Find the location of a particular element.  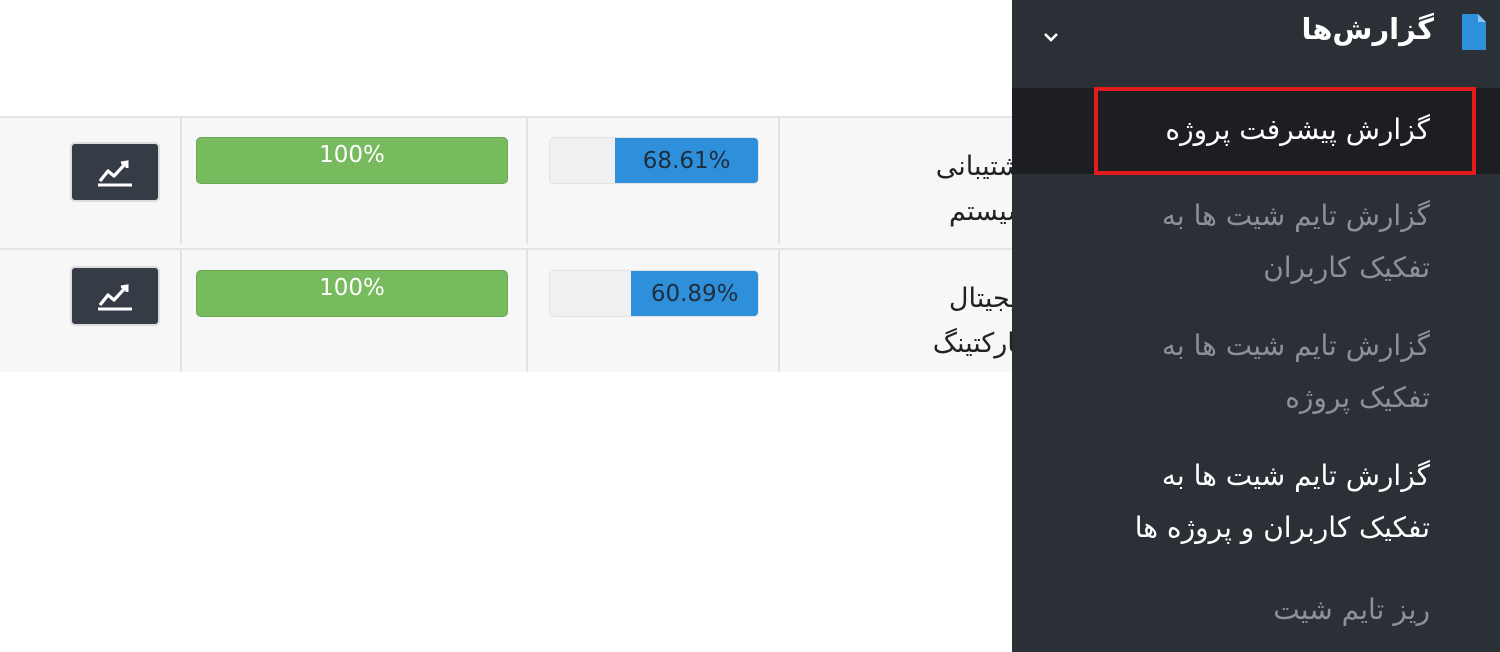

project-name-line: مارکتینگ is located at coordinates (981, 343).